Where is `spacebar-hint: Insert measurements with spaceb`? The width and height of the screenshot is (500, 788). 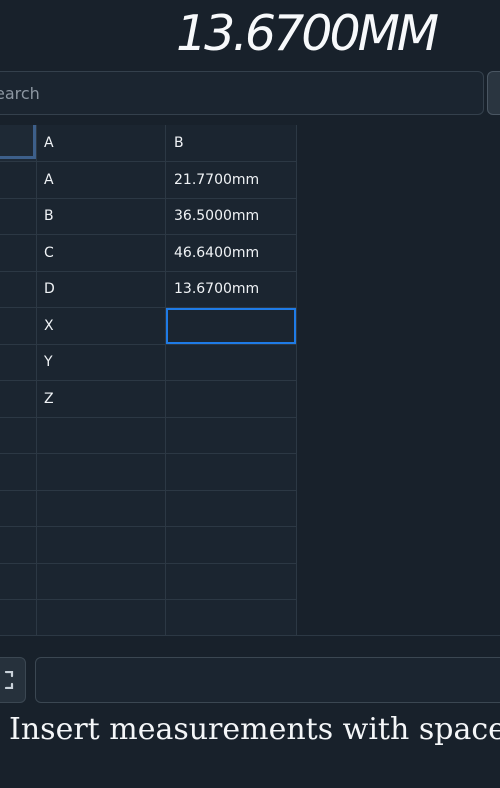 spacebar-hint: Insert measurements with spaceb is located at coordinates (254, 729).